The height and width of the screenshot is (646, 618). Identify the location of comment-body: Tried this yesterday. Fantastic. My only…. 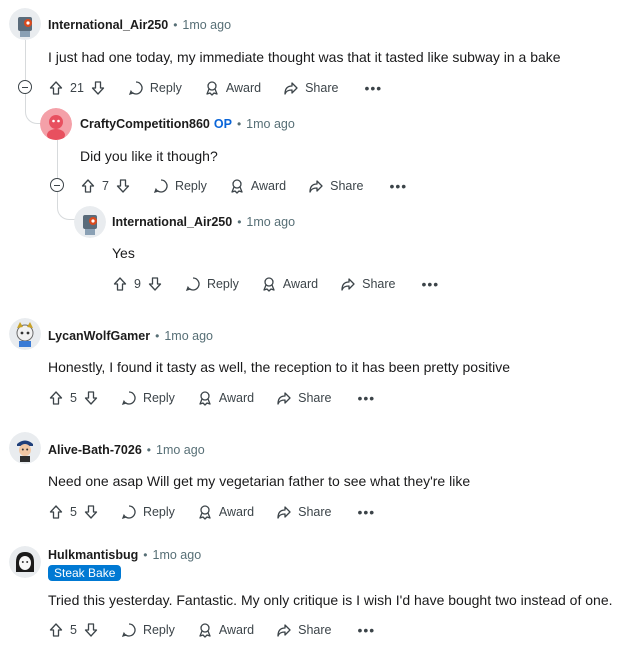
(330, 600).